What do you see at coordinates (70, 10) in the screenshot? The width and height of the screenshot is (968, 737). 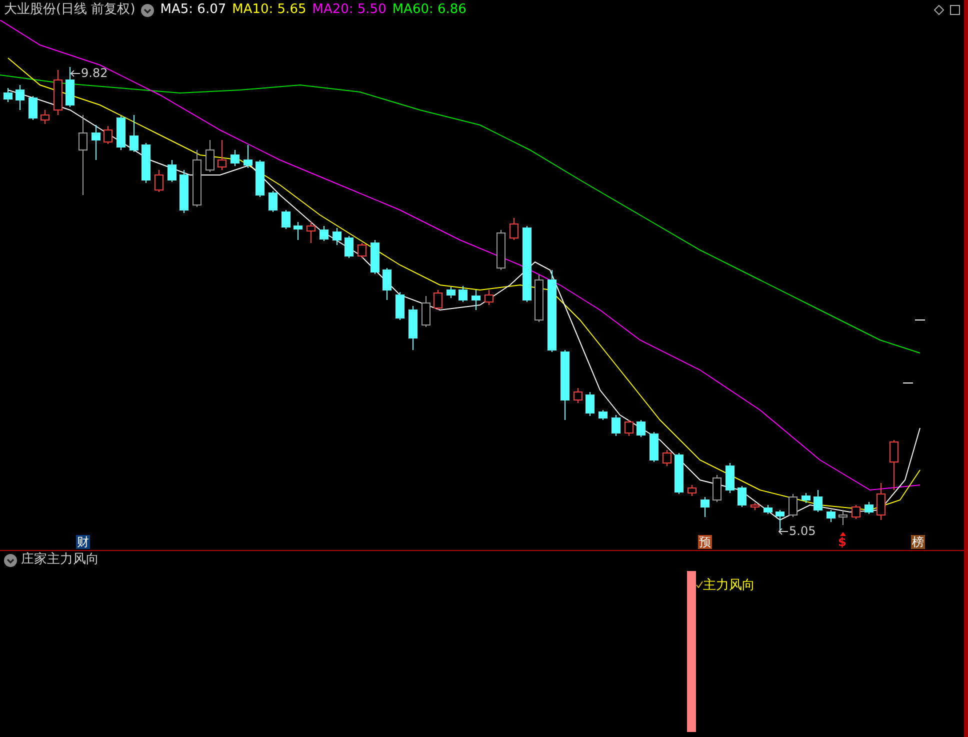 I see `chart-title: 大业股份(日线 前复权)` at bounding box center [70, 10].